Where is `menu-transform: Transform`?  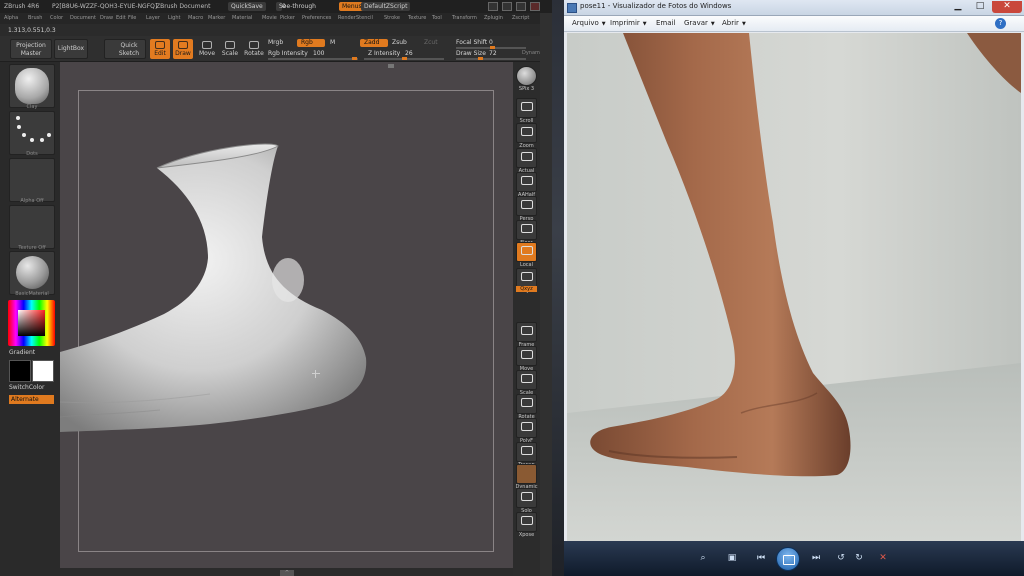 menu-transform: Transform is located at coordinates (464, 18).